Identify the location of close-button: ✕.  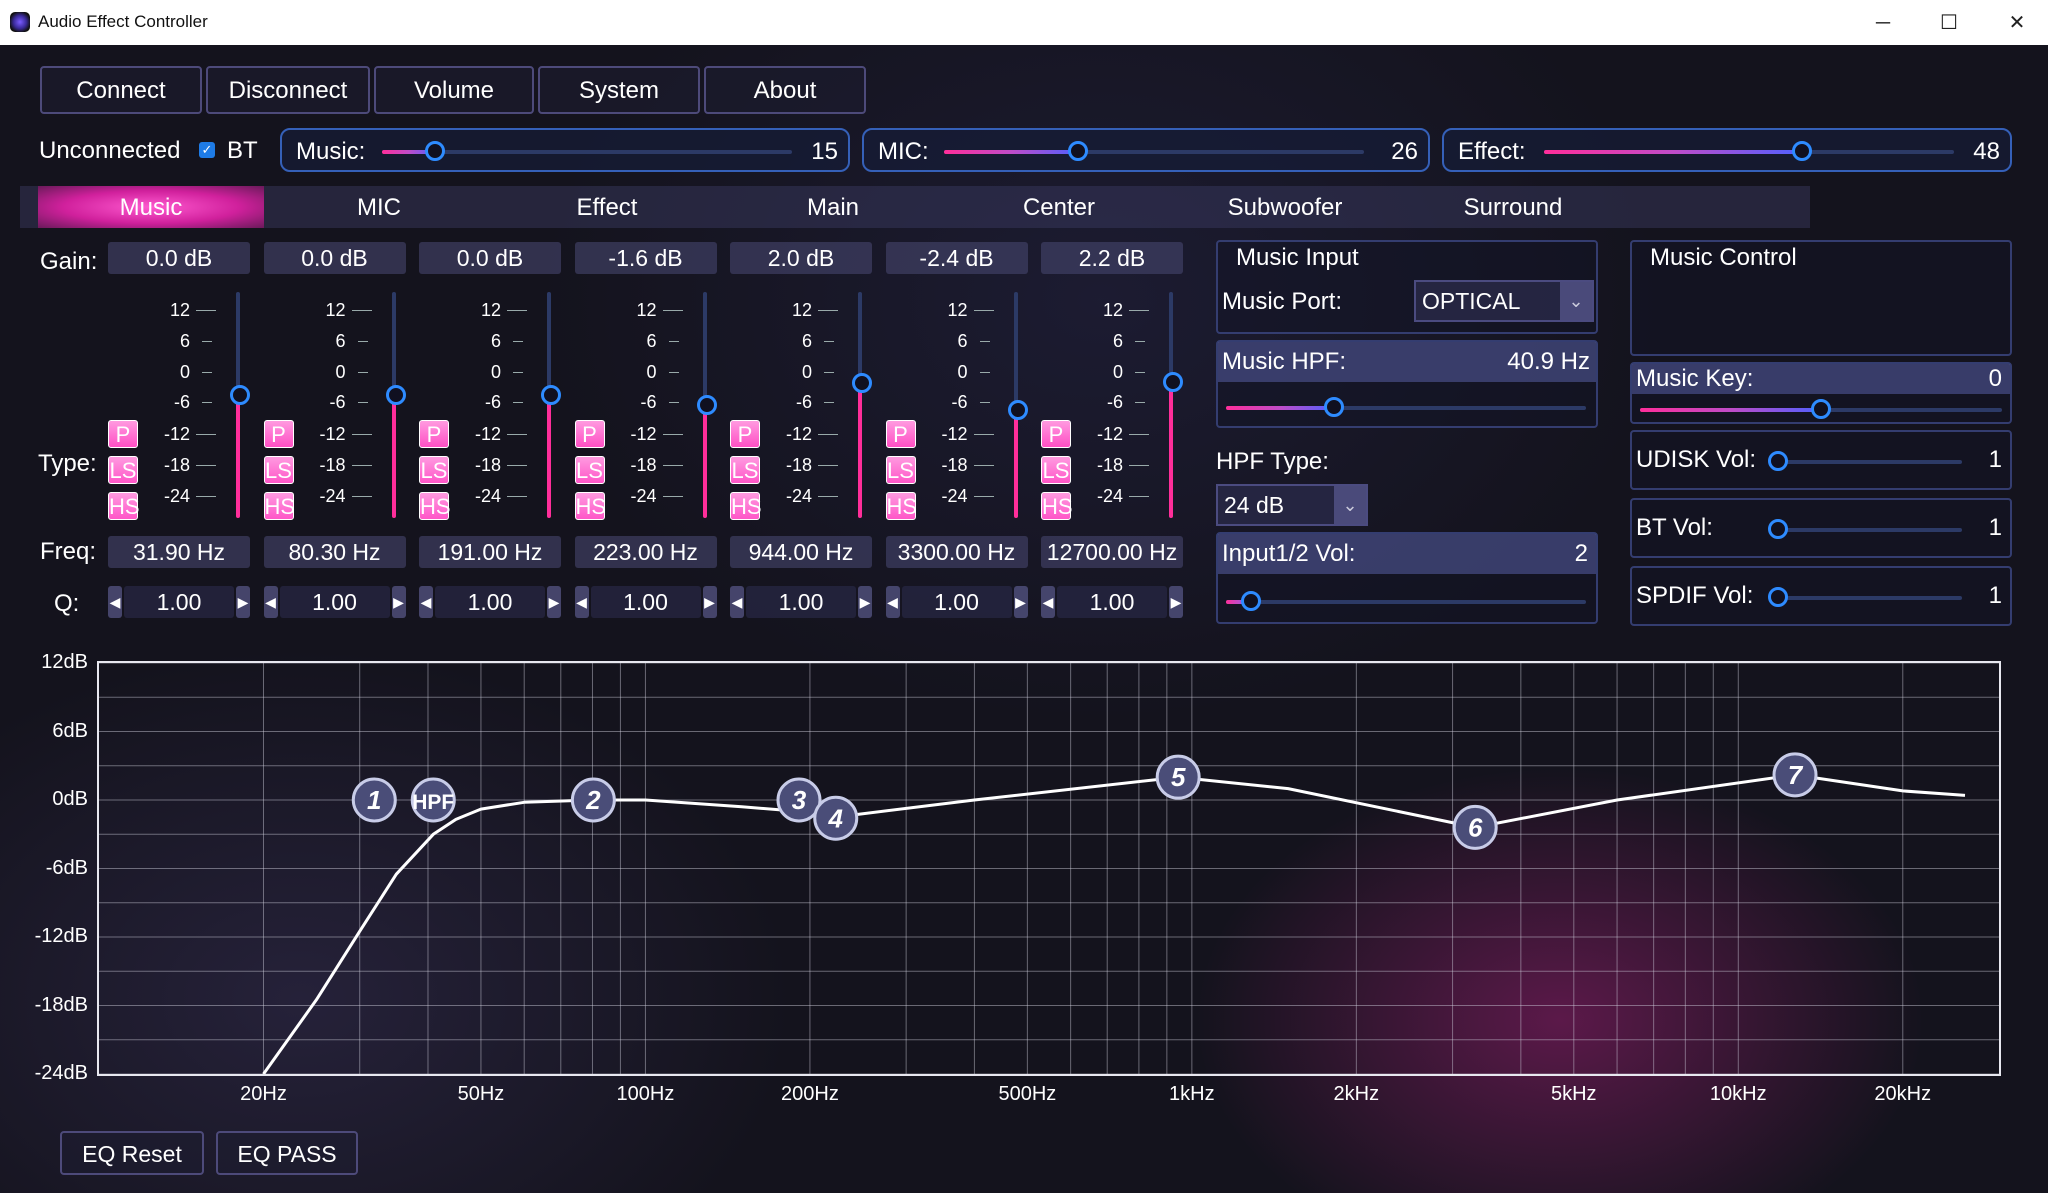
(2017, 23).